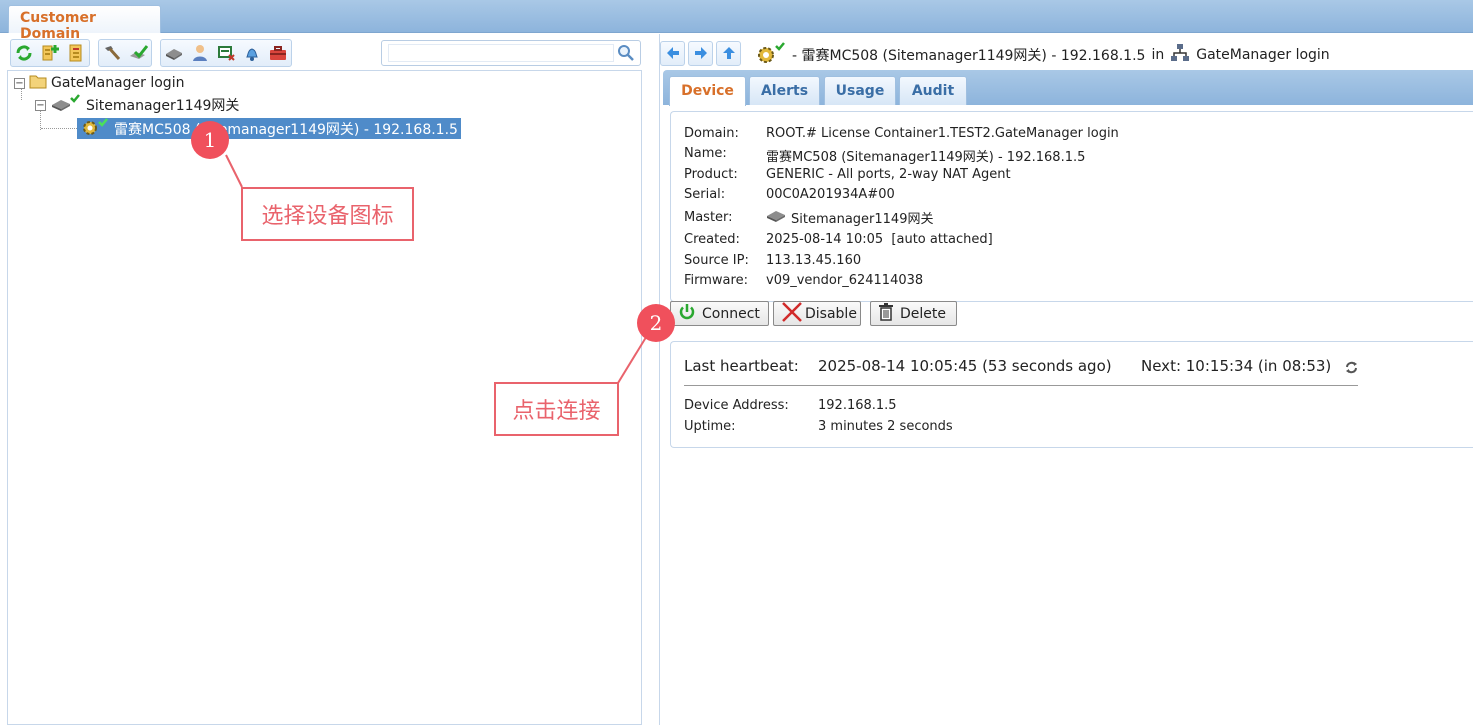  I want to click on device-address-label: Device Address:, so click(736, 405).